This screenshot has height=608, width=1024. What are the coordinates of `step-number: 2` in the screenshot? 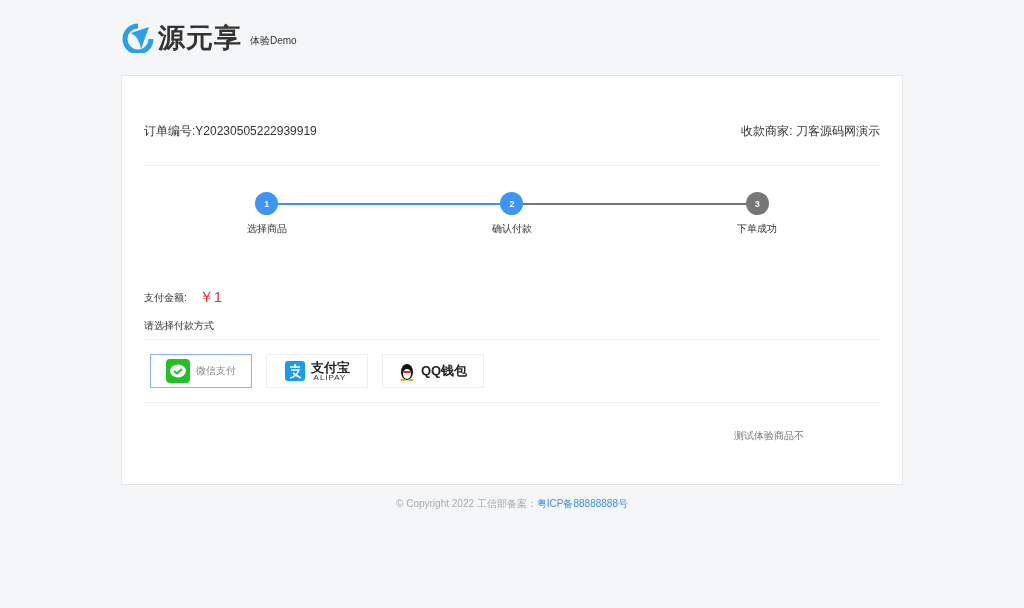 It's located at (512, 203).